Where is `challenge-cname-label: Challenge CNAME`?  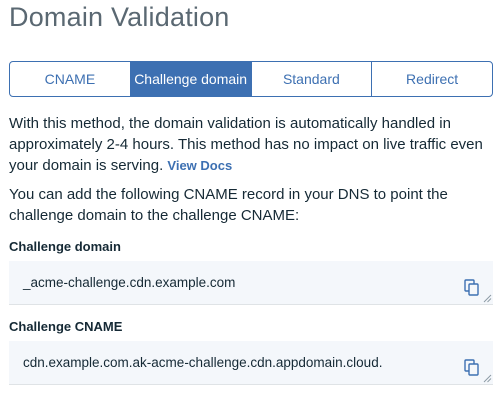
challenge-cname-label: Challenge CNAME is located at coordinates (66, 326).